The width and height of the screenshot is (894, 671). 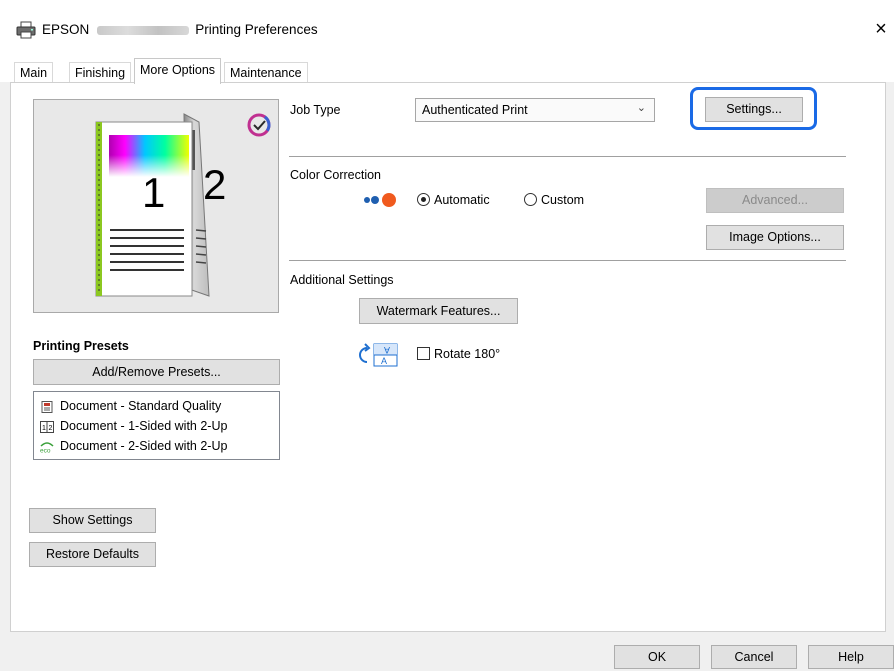 What do you see at coordinates (754, 657) in the screenshot?
I see `cancel-button: Cancel` at bounding box center [754, 657].